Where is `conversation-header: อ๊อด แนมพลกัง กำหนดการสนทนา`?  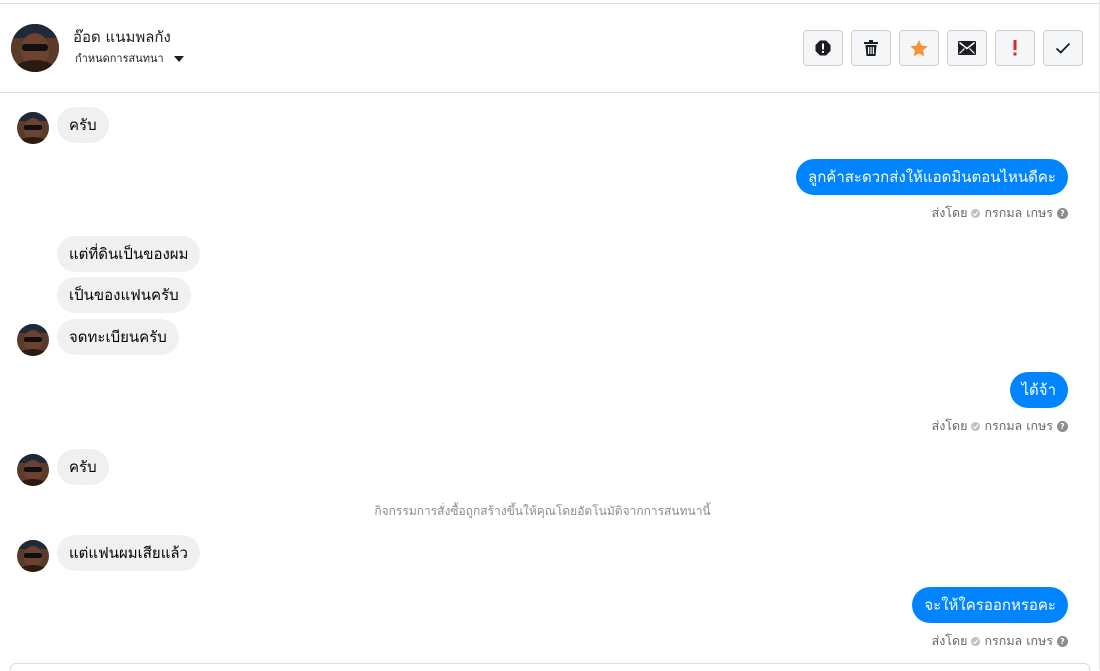 conversation-header: อ๊อด แนมพลกัง กำหนดการสนทนา is located at coordinates (549, 48).